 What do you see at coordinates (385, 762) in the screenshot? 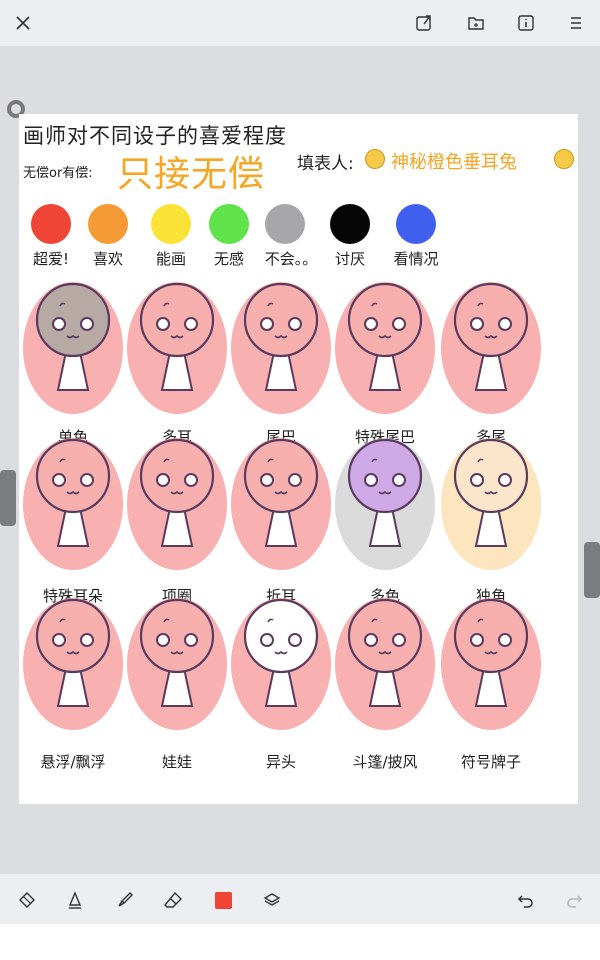
I see `character-label: 斗篷/披风` at bounding box center [385, 762].